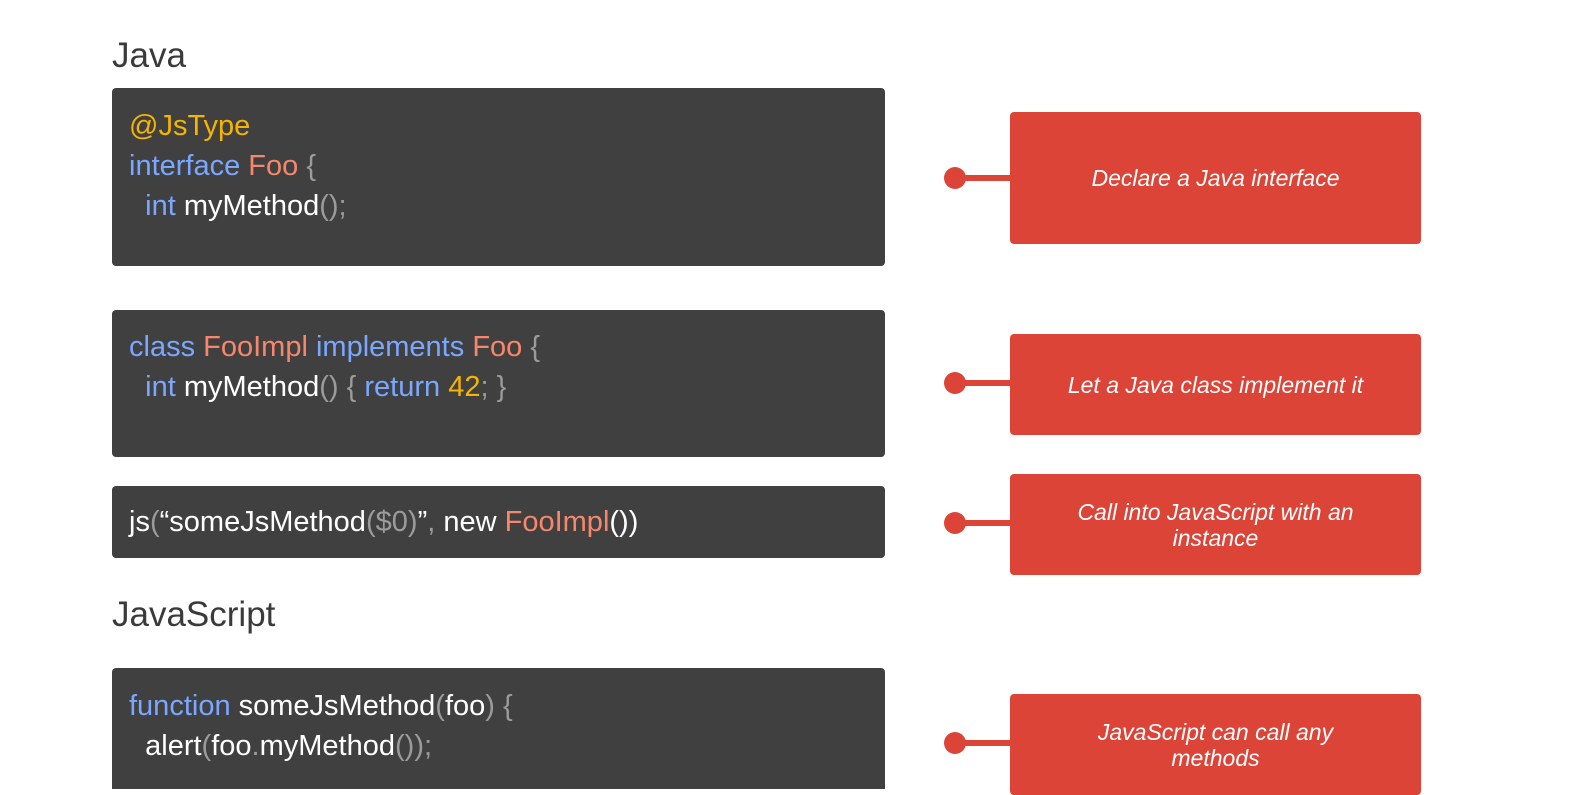 The image size is (1595, 795). I want to click on code-line: alert(foo.myMethod());, so click(507, 746).